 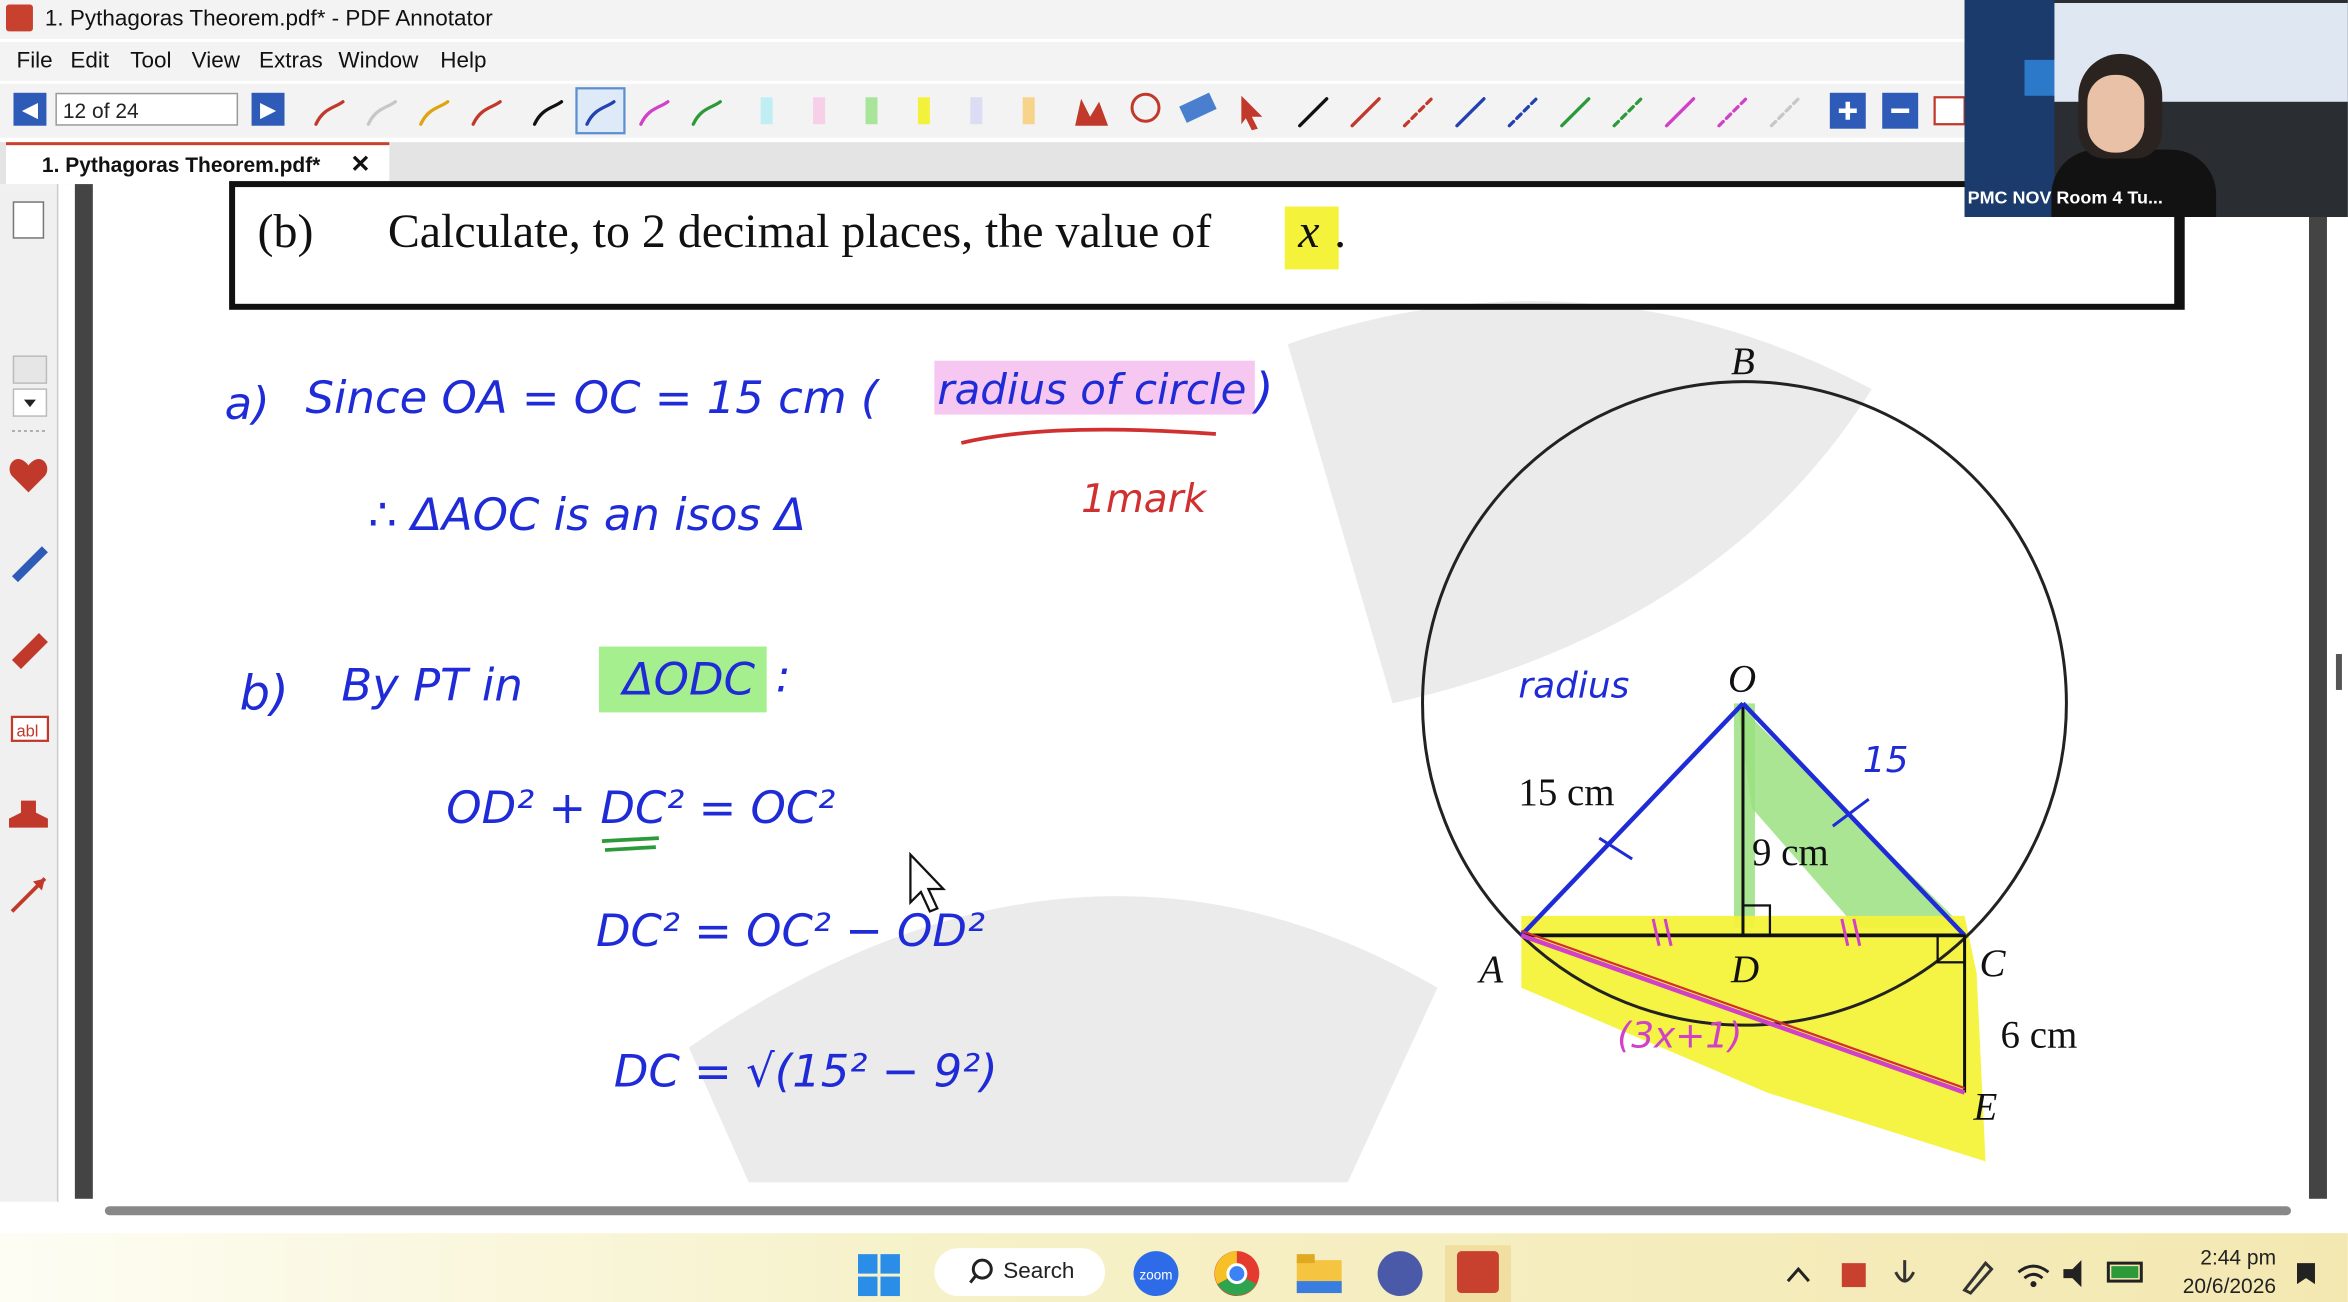 What do you see at coordinates (1237, 1274) in the screenshot?
I see `chrome-icon` at bounding box center [1237, 1274].